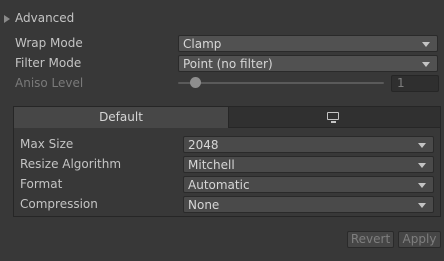 This screenshot has height=261, width=444. I want to click on format-dropdown: Automatic, so click(308, 184).